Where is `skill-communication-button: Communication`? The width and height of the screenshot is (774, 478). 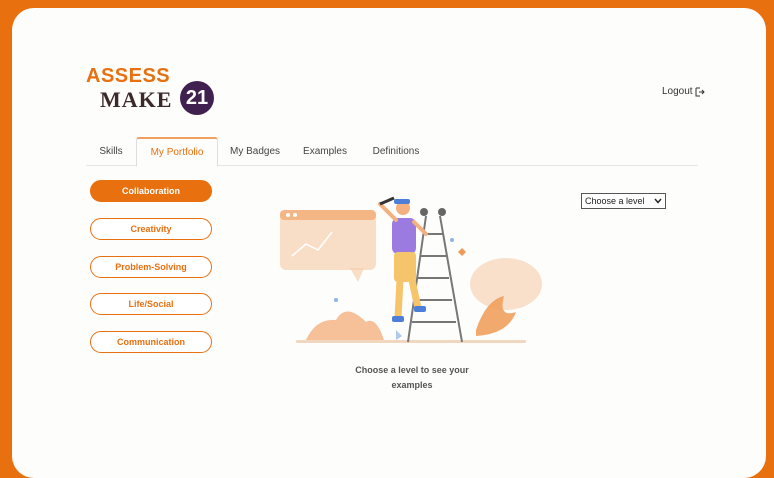 skill-communication-button: Communication is located at coordinates (151, 342).